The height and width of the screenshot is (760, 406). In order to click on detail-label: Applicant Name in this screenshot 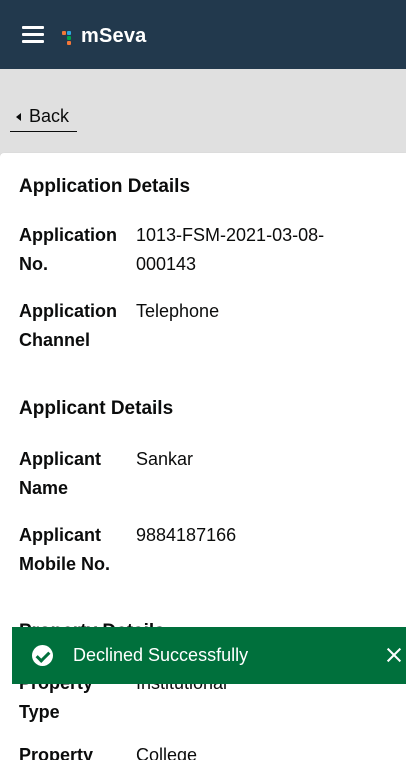, I will do `click(60, 473)`.